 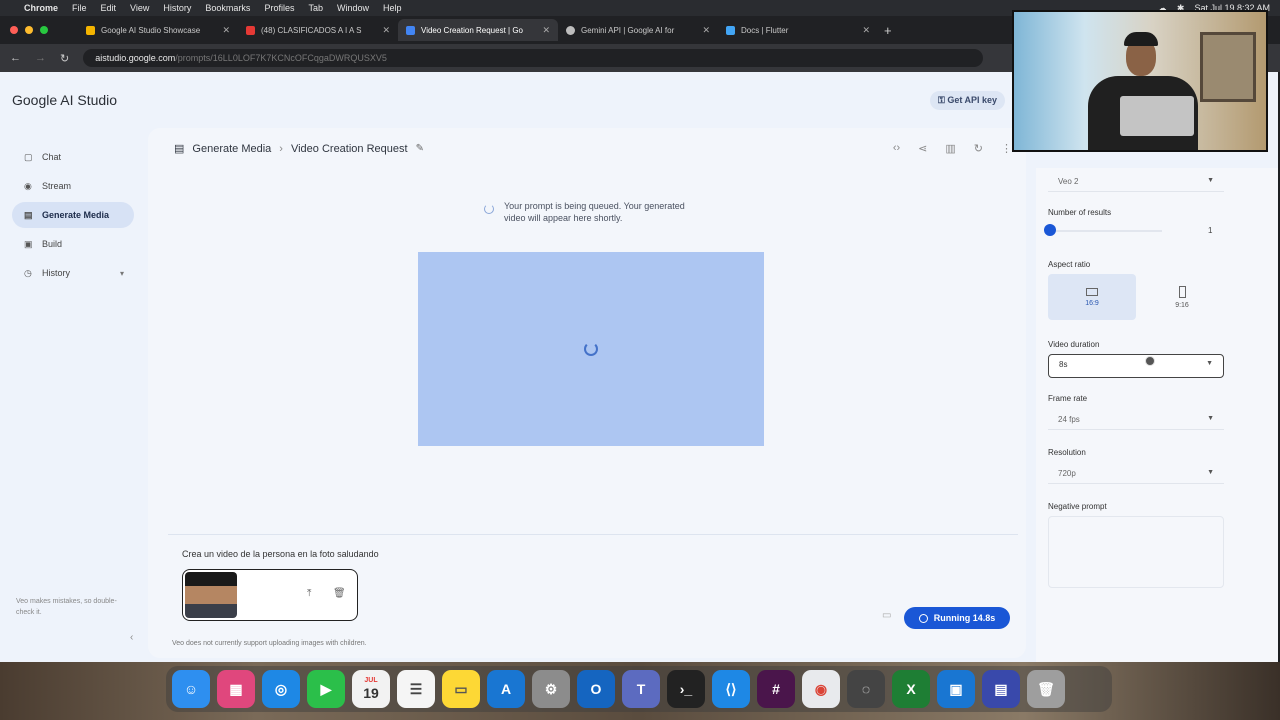 What do you see at coordinates (309, 593) in the screenshot?
I see `upload-icon: ⤒` at bounding box center [309, 593].